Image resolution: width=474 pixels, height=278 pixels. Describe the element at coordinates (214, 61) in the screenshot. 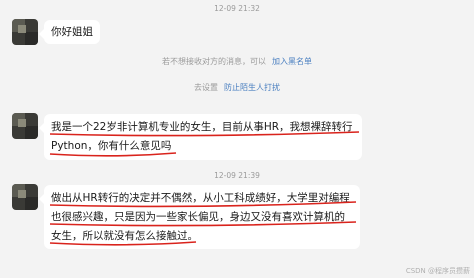

I see `notice-text: 若不想接收对方的消息，可以` at that location.